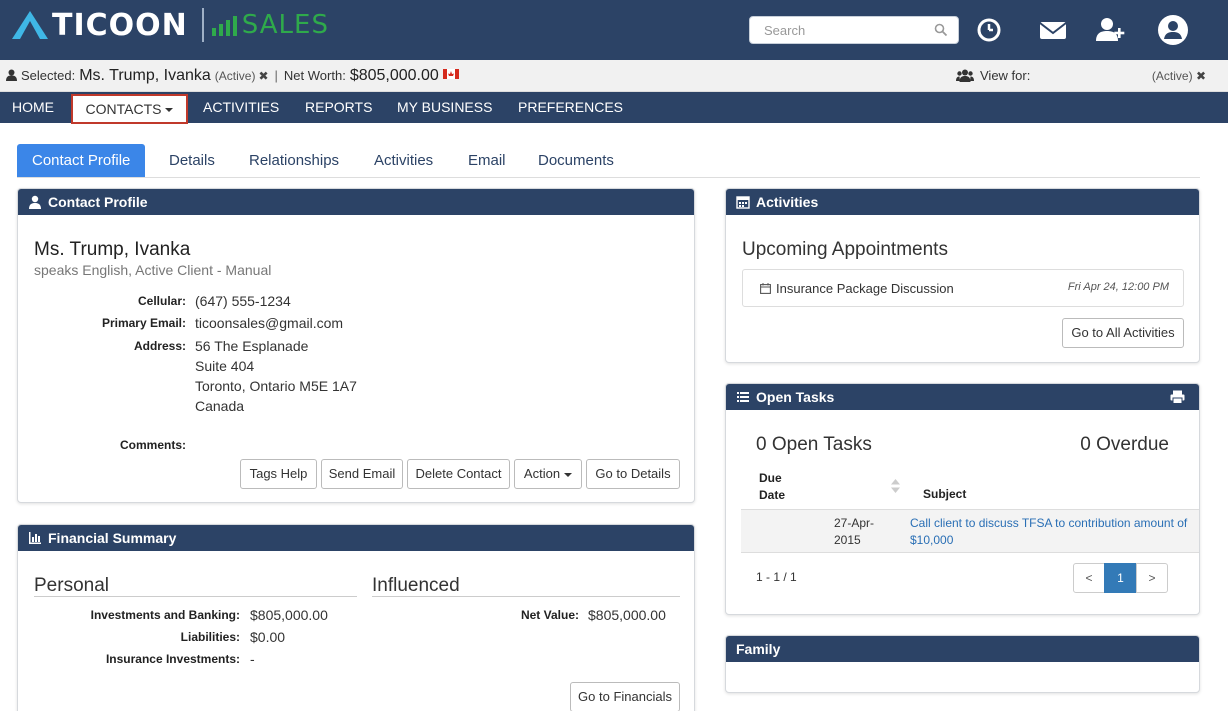  What do you see at coordinates (143, 323) in the screenshot?
I see `email-label: Primary Email:` at bounding box center [143, 323].